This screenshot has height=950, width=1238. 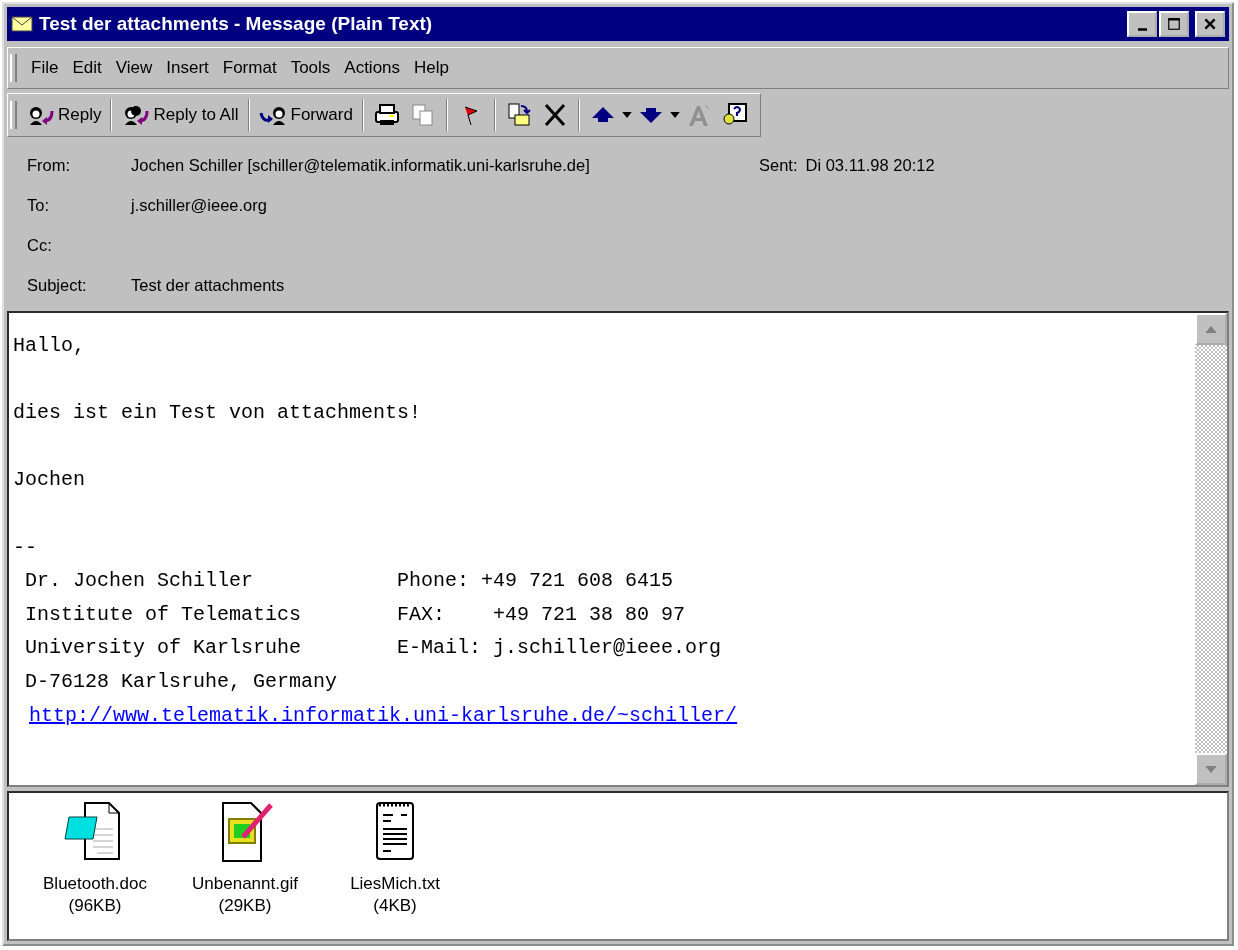 What do you see at coordinates (870, 165) in the screenshot?
I see `sent-date: Di 03.11.98 20:12` at bounding box center [870, 165].